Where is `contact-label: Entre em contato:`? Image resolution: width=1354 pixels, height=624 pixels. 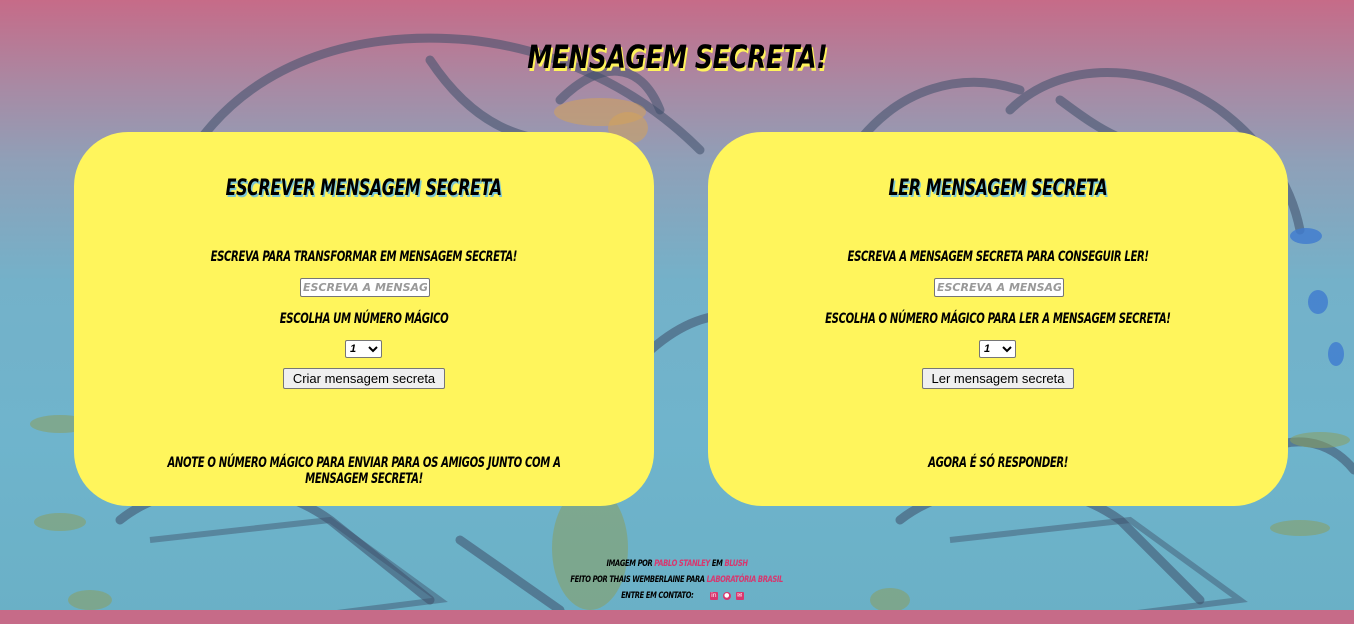
contact-label: Entre em contato: is located at coordinates (658, 596).